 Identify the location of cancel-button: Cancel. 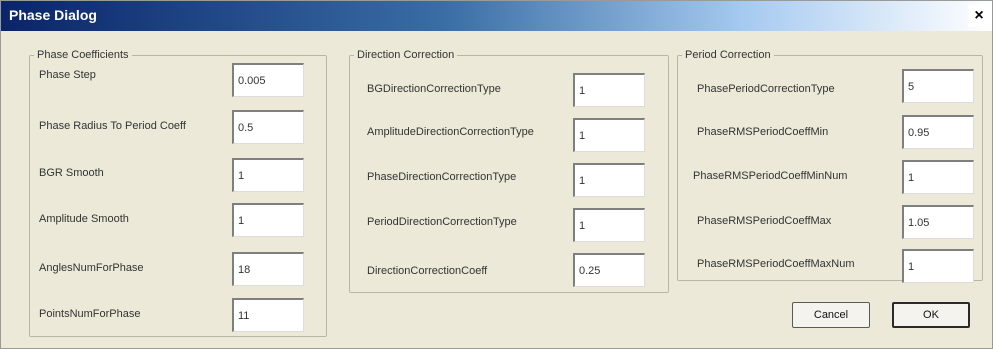
(831, 315).